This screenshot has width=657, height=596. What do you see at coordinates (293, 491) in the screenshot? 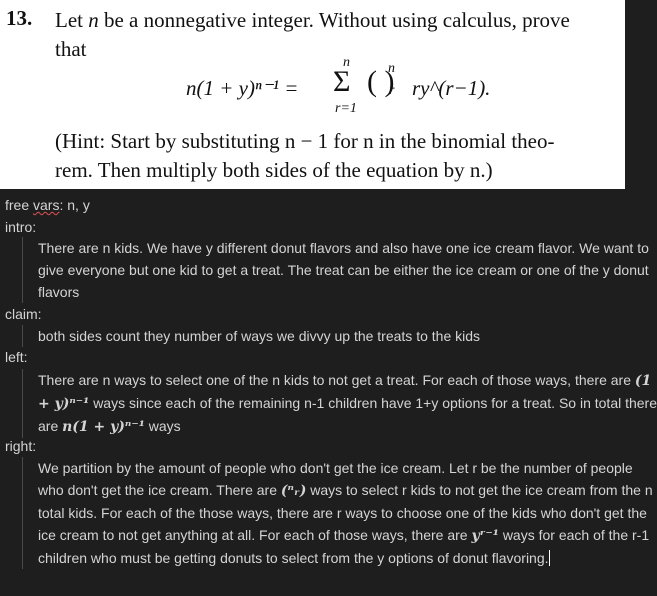
I see `right-math-1: (ⁿᵣ)` at bounding box center [293, 491].